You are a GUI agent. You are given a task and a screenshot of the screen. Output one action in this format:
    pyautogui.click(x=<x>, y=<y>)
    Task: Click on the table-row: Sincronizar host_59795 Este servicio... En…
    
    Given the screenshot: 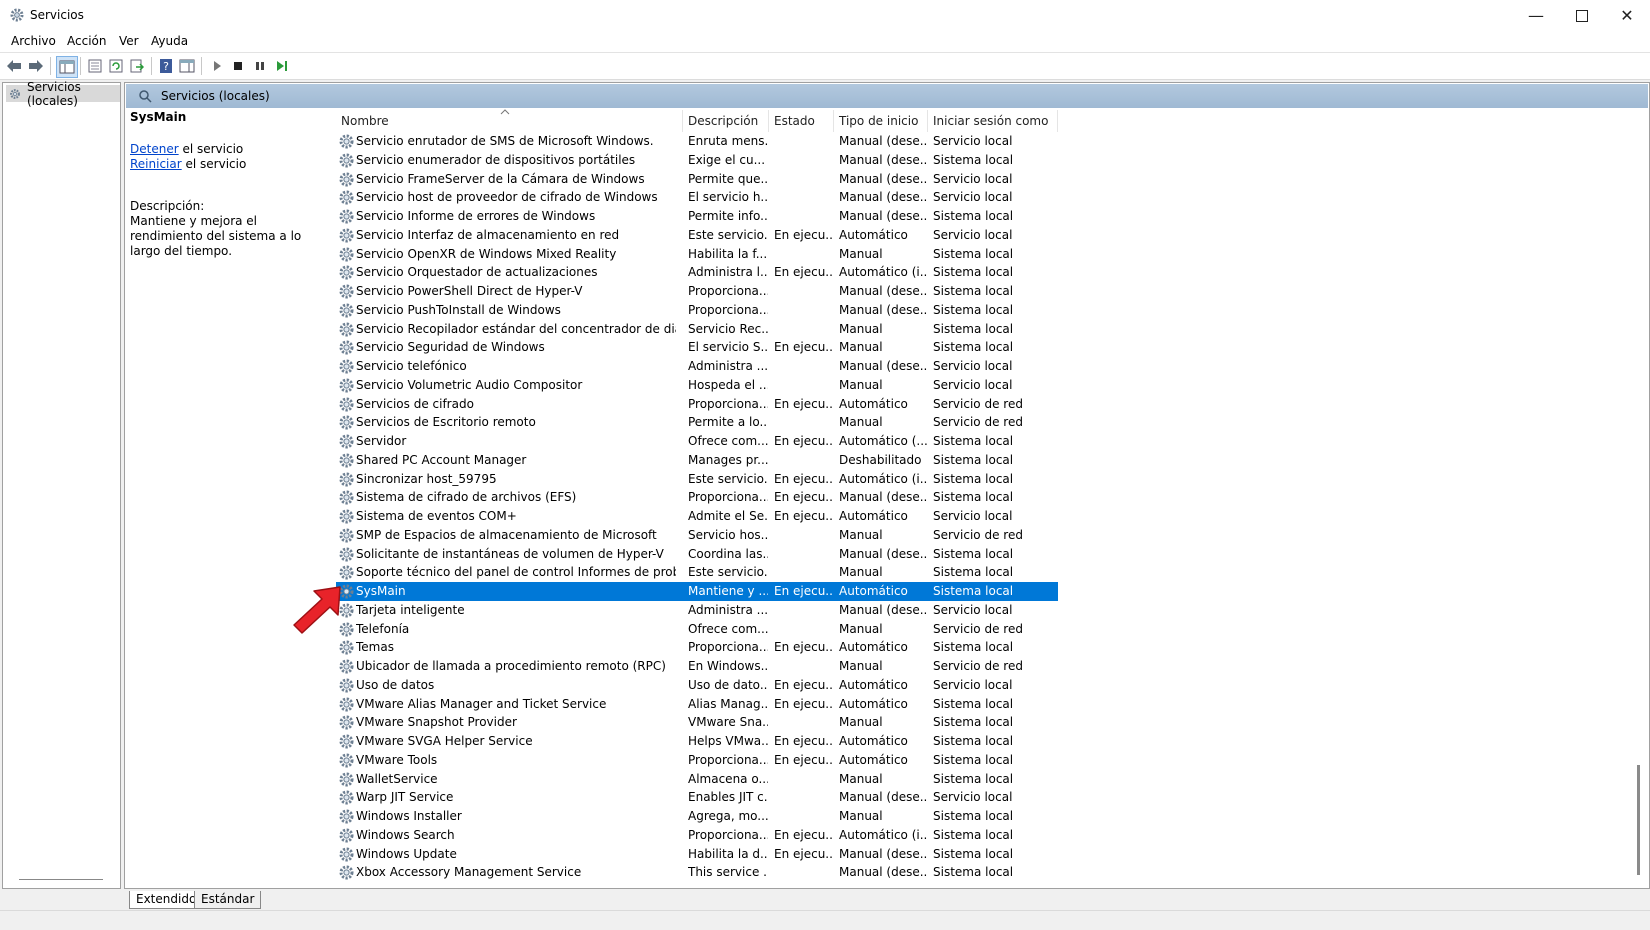 What is the action you would take?
    pyautogui.click(x=697, y=479)
    